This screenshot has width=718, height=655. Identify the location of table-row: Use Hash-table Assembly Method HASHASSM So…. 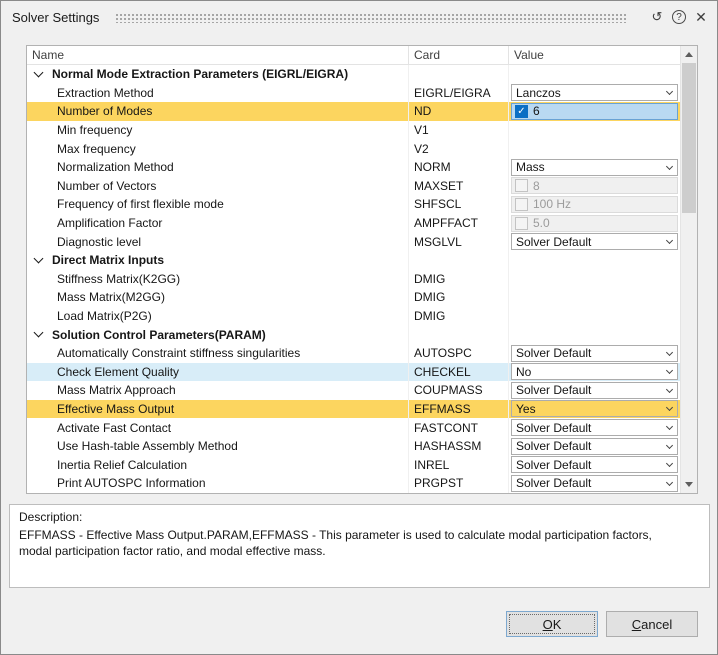
(353, 446).